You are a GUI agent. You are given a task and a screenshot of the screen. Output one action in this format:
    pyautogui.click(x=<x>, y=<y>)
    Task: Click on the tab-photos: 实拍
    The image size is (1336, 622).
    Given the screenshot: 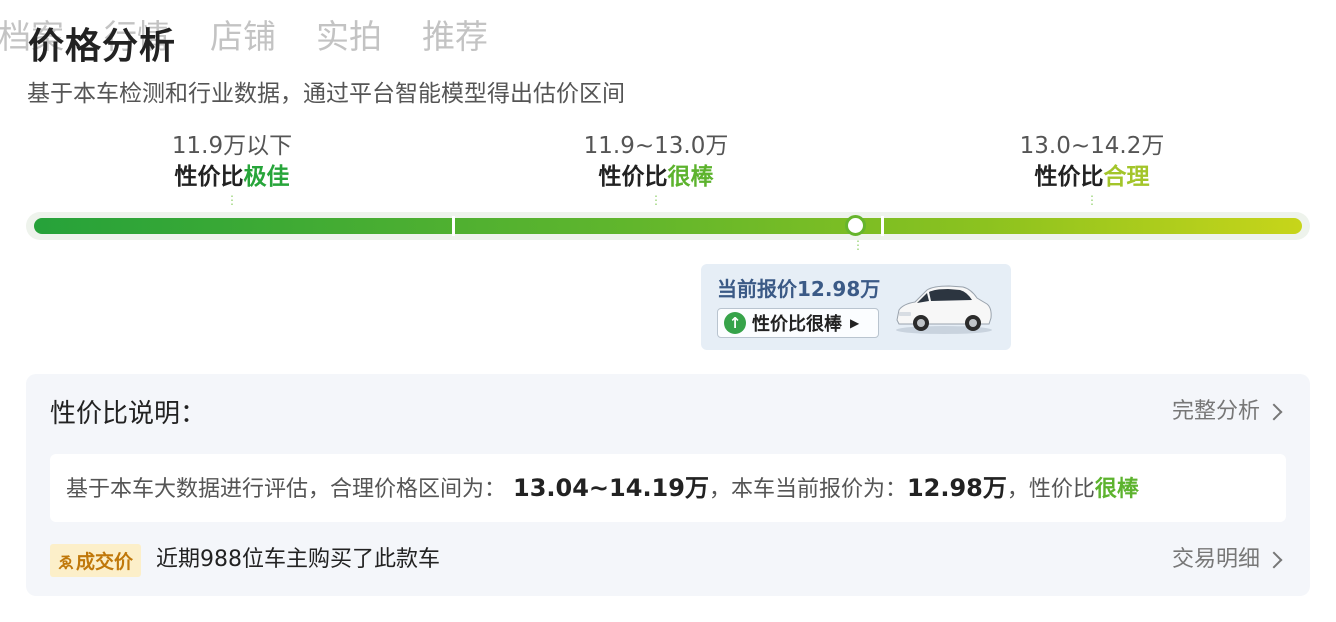 What is the action you would take?
    pyautogui.click(x=349, y=37)
    